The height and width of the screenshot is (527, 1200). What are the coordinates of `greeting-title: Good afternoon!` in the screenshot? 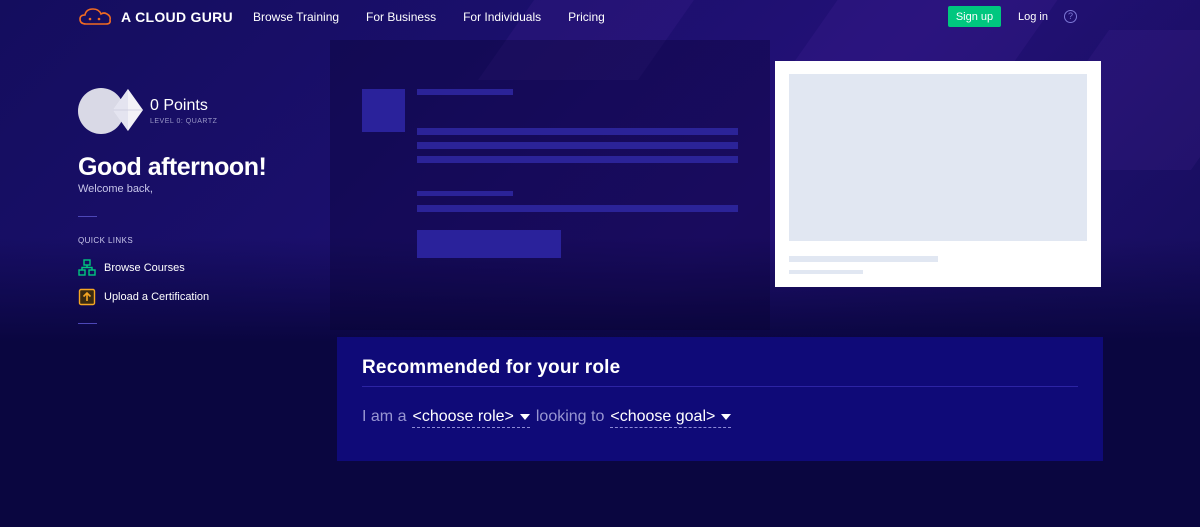 It's located at (172, 167).